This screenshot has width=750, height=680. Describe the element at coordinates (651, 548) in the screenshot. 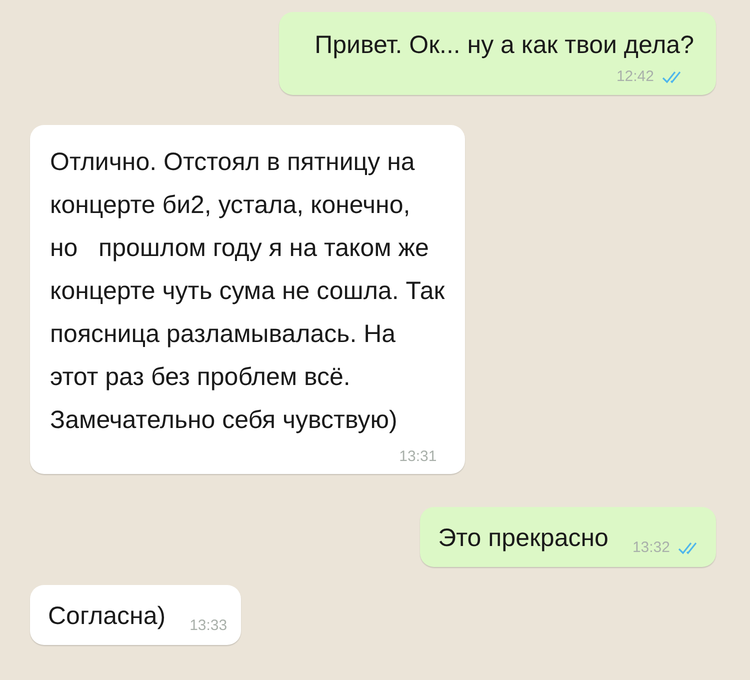

I see `message-time: 13:32` at that location.